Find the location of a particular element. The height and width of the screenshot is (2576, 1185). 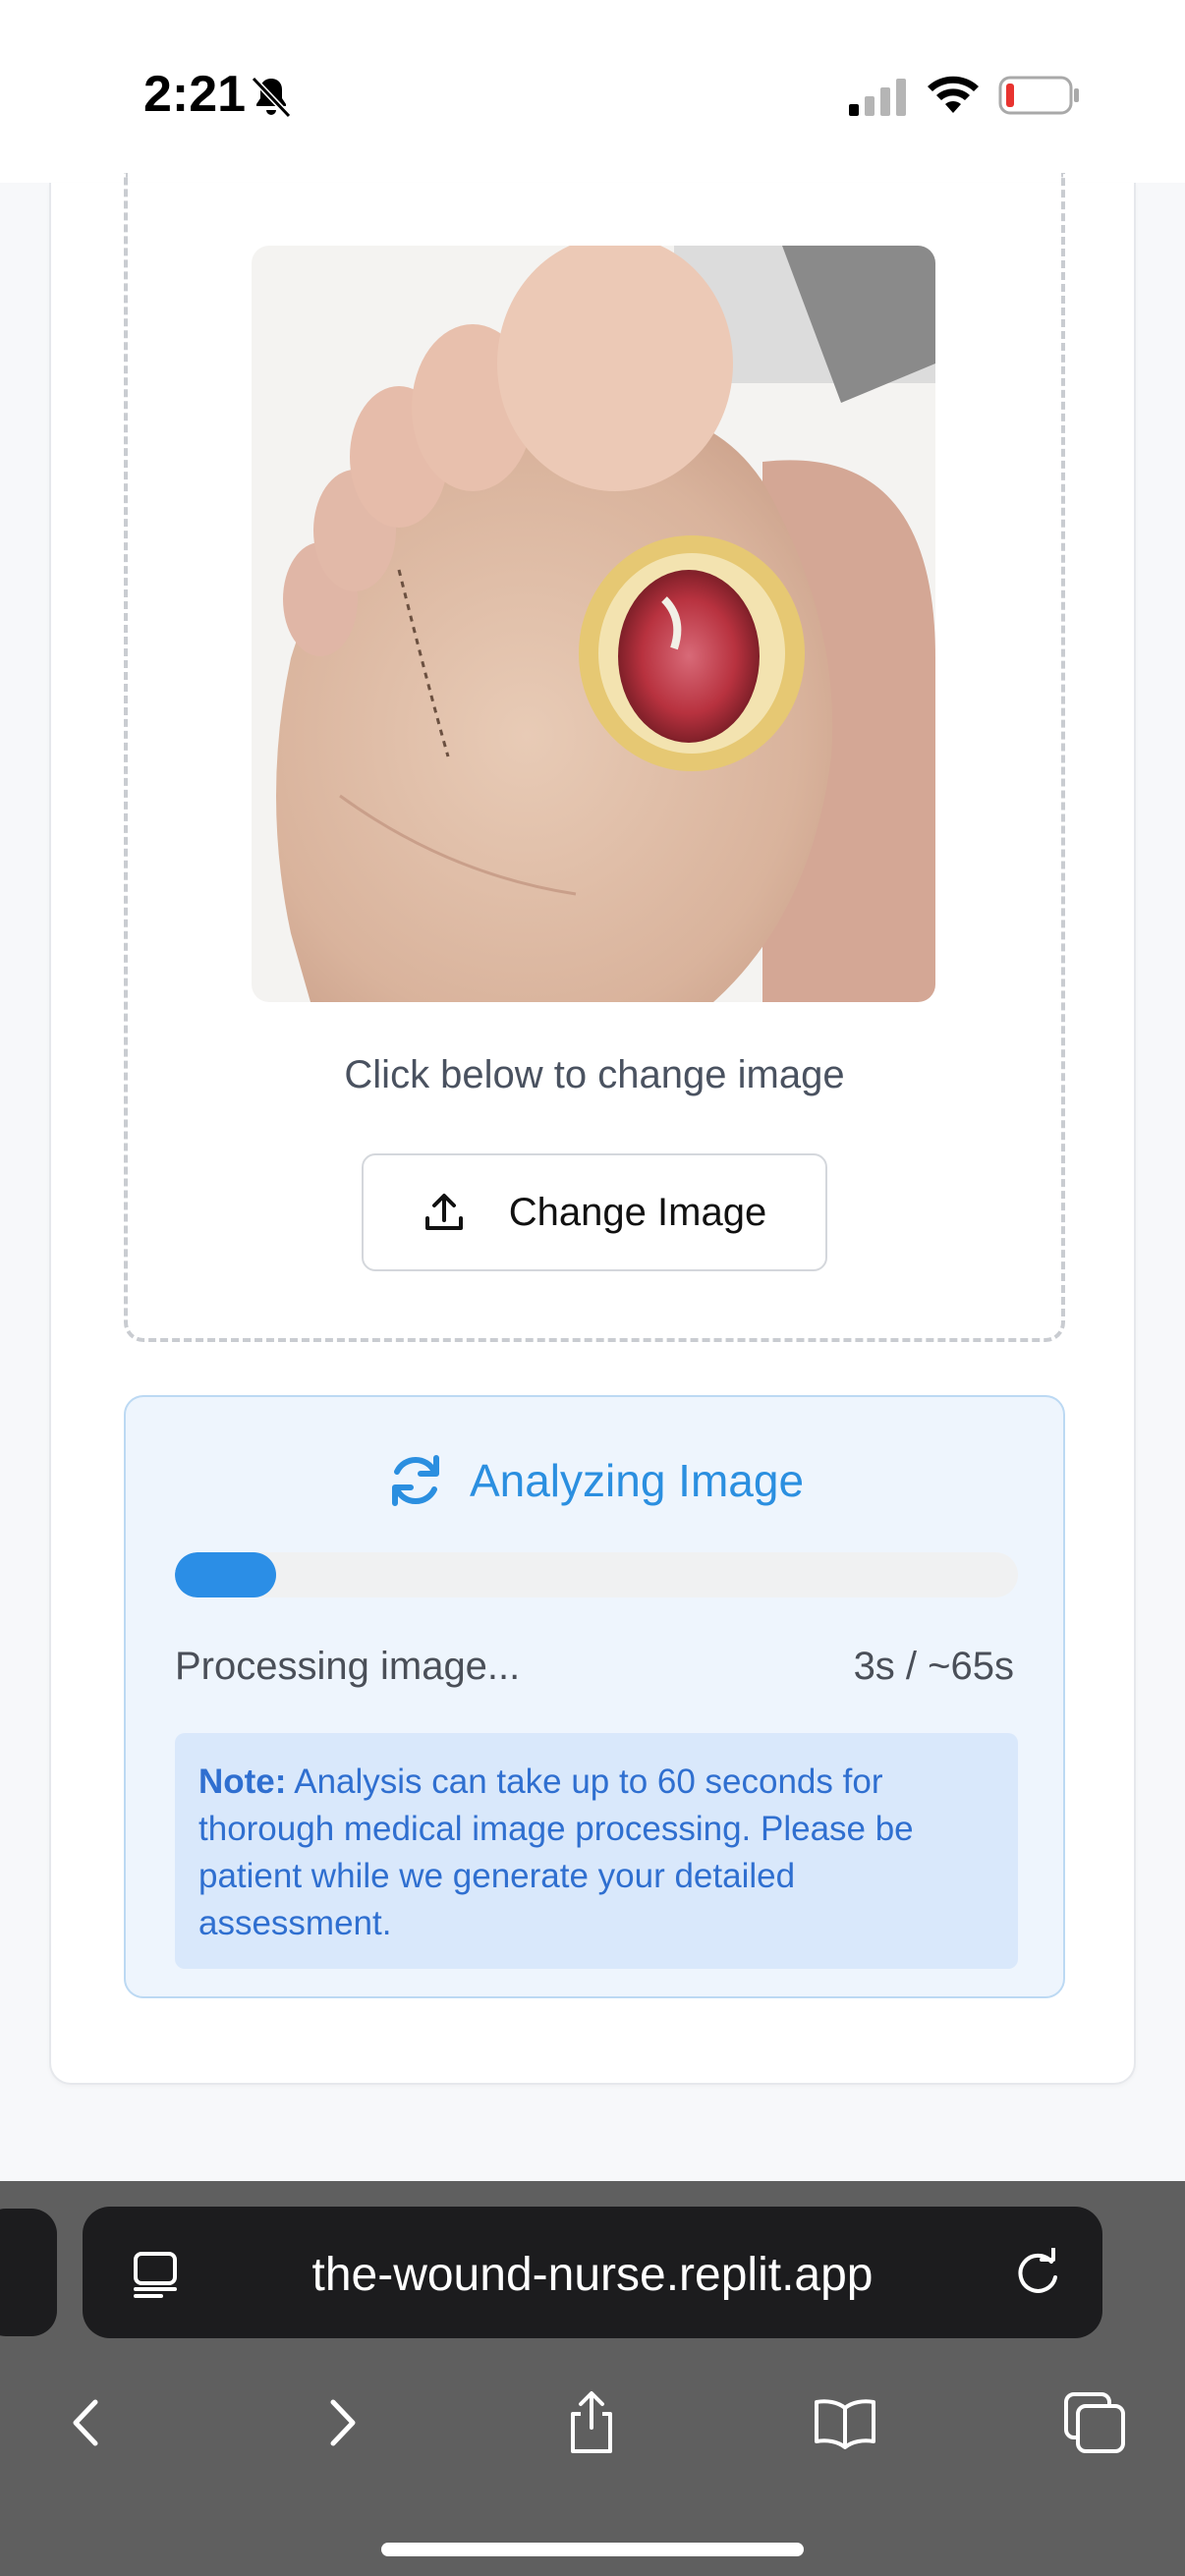

wifi-icon is located at coordinates (954, 94).